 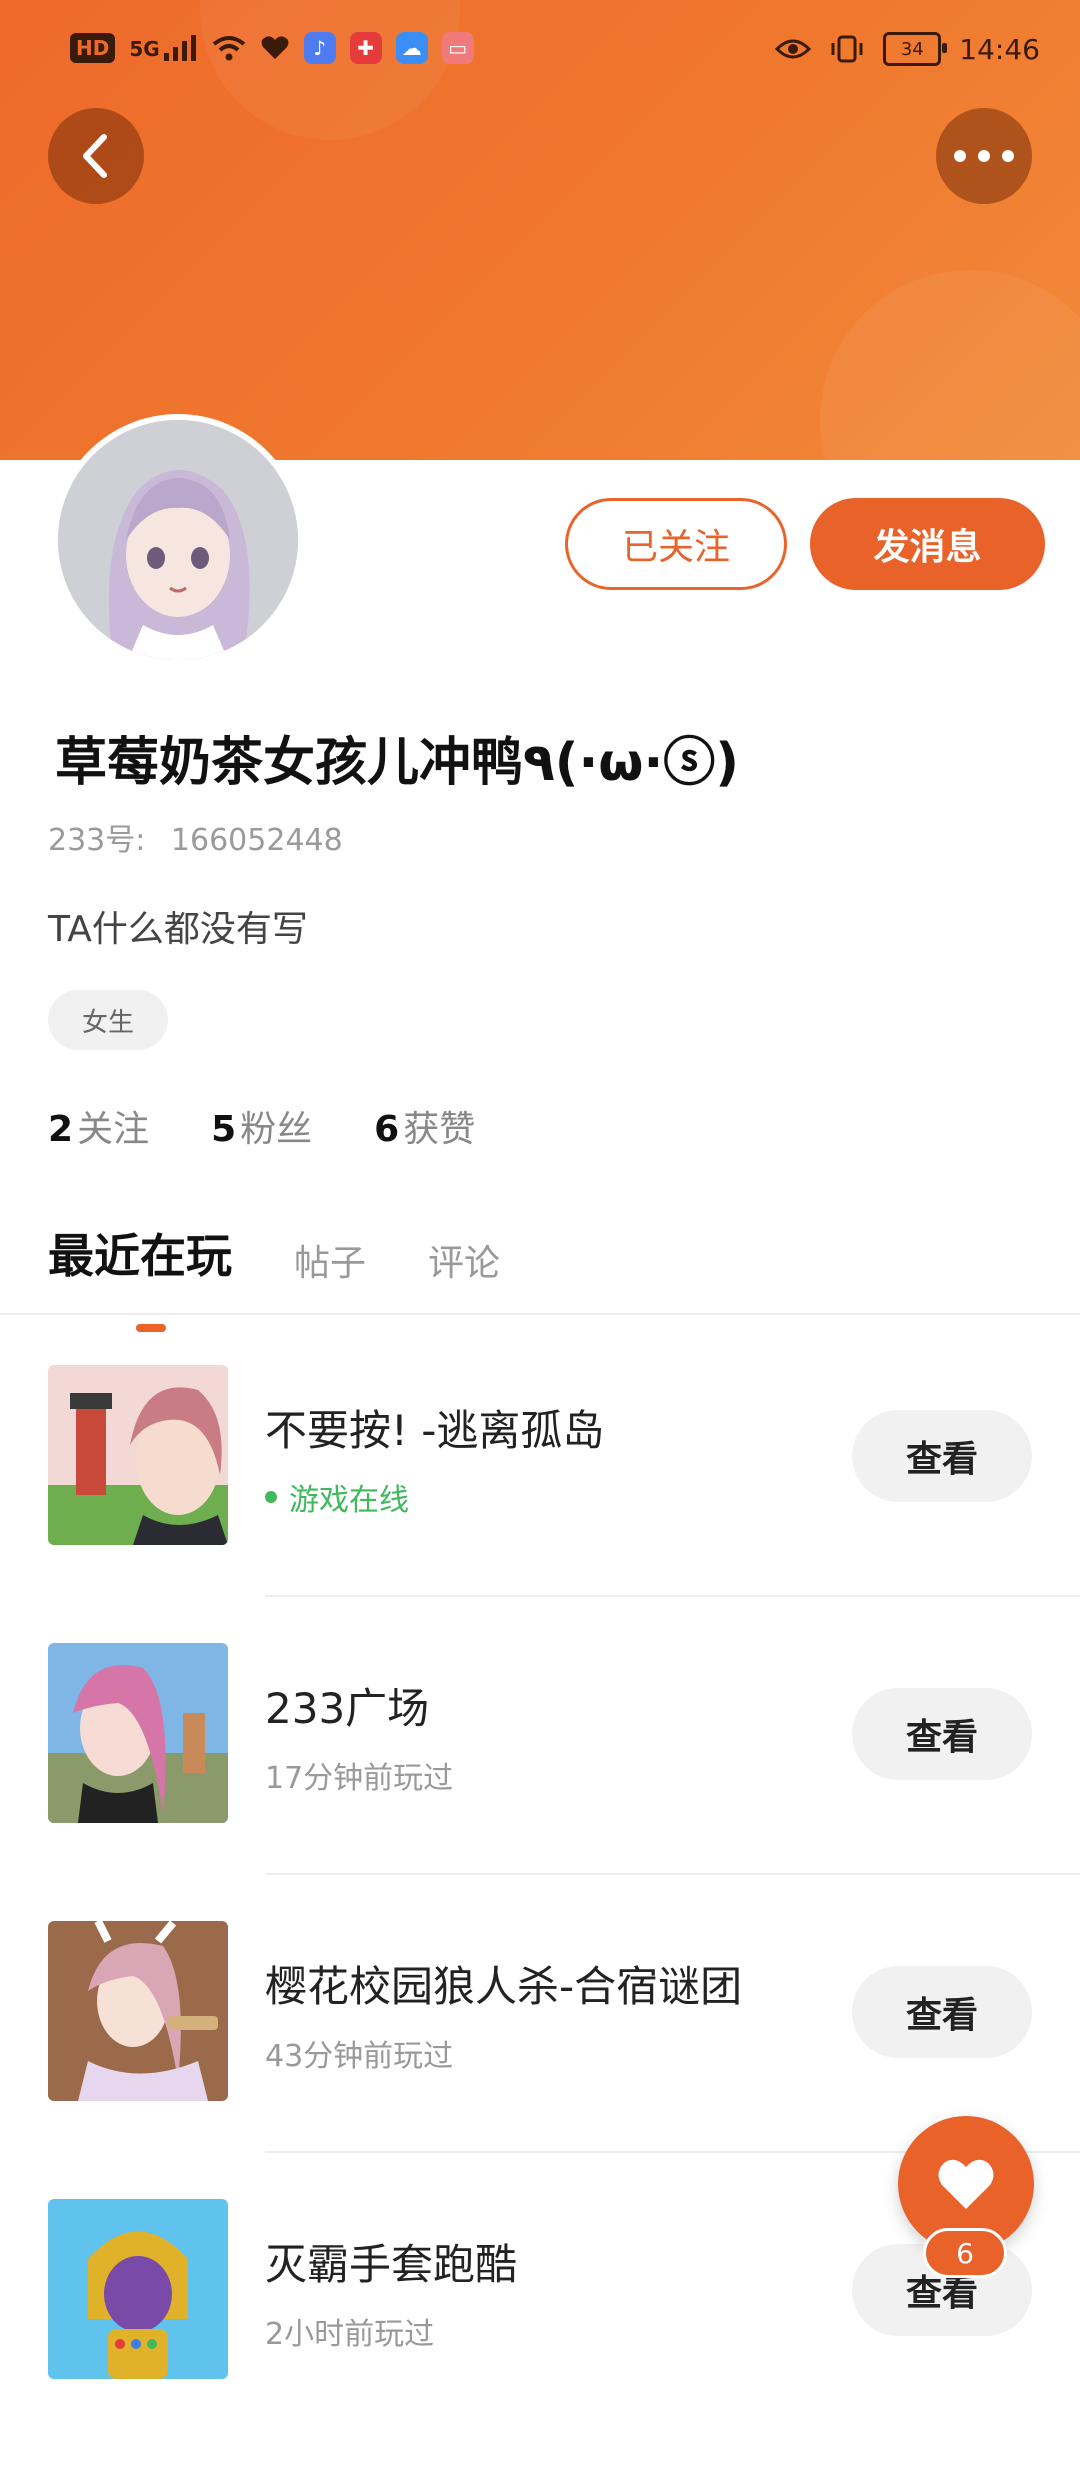 I want to click on send-message-button: 发消息, so click(x=927, y=544).